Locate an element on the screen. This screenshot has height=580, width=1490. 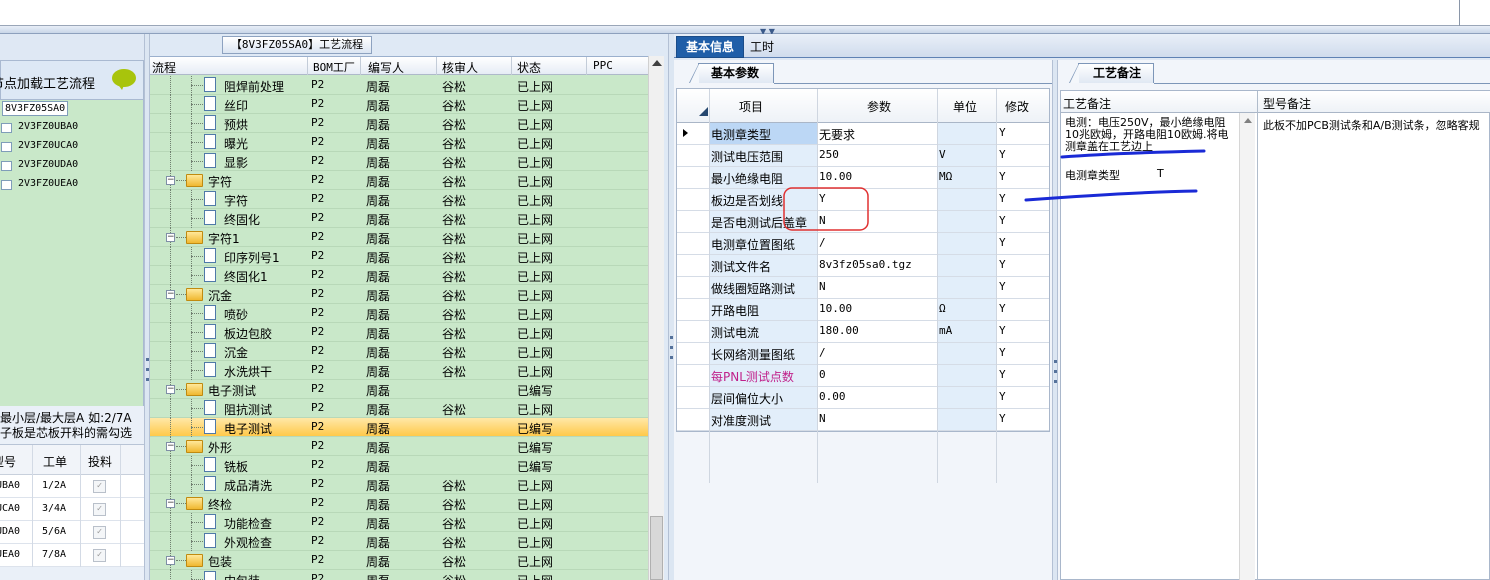
flow-row: − 字符 P2 周磊 谷松 已上网 is located at coordinates (399, 180).